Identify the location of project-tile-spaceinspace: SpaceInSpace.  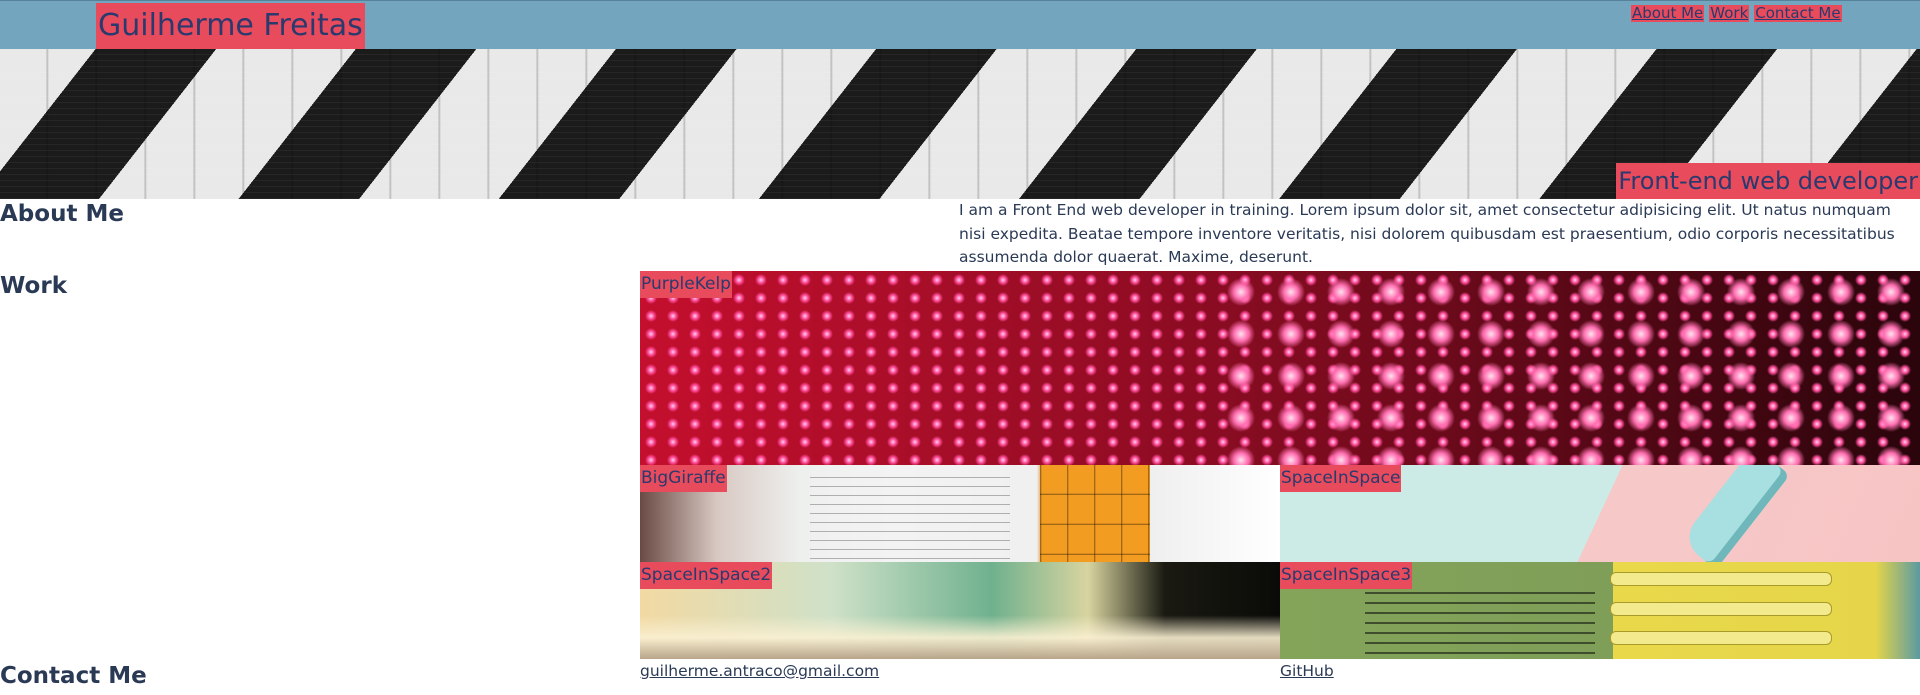
(1600, 513).